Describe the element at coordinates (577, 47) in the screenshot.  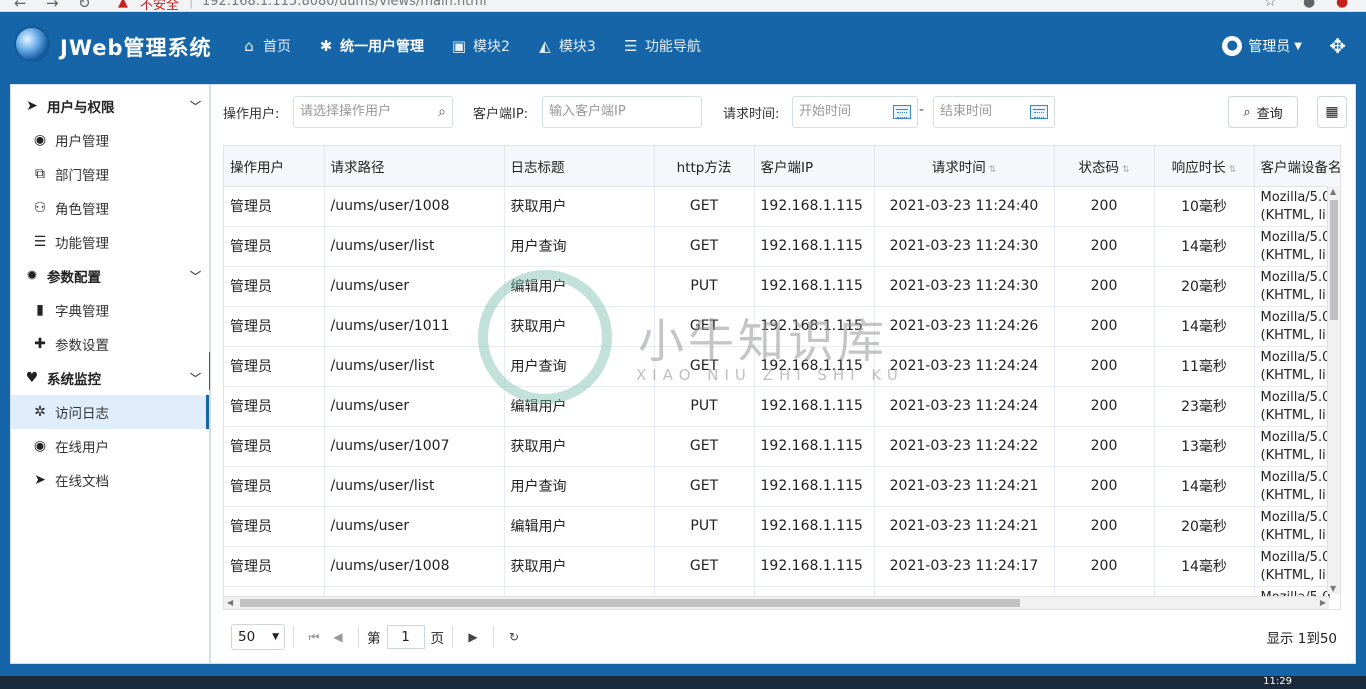
I see `nav-label: 模块3` at that location.